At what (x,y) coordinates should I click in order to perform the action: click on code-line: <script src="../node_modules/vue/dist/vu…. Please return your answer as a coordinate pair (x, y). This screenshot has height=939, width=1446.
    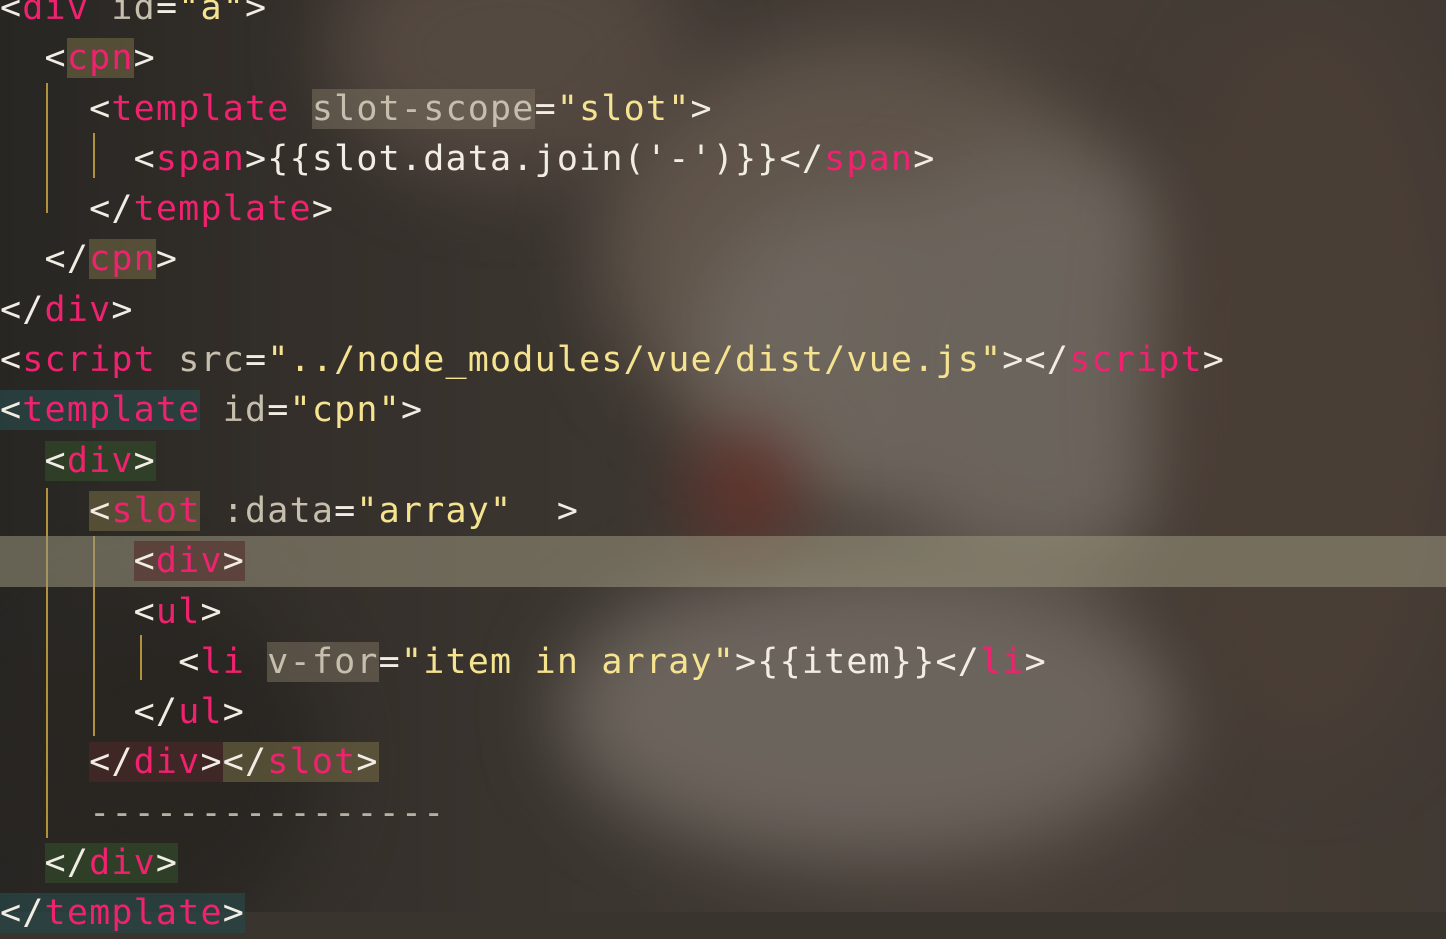
    Looking at the image, I should click on (723, 360).